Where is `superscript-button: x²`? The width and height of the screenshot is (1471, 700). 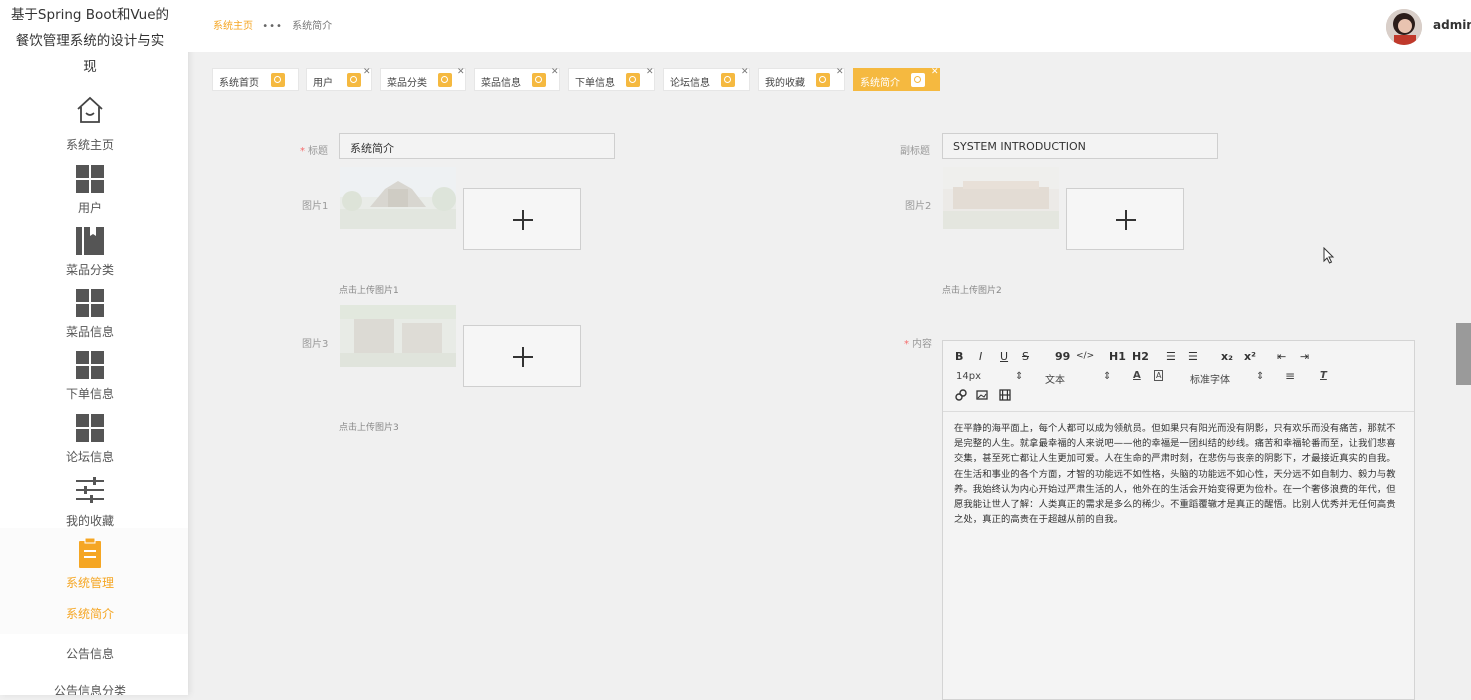 superscript-button: x² is located at coordinates (1250, 356).